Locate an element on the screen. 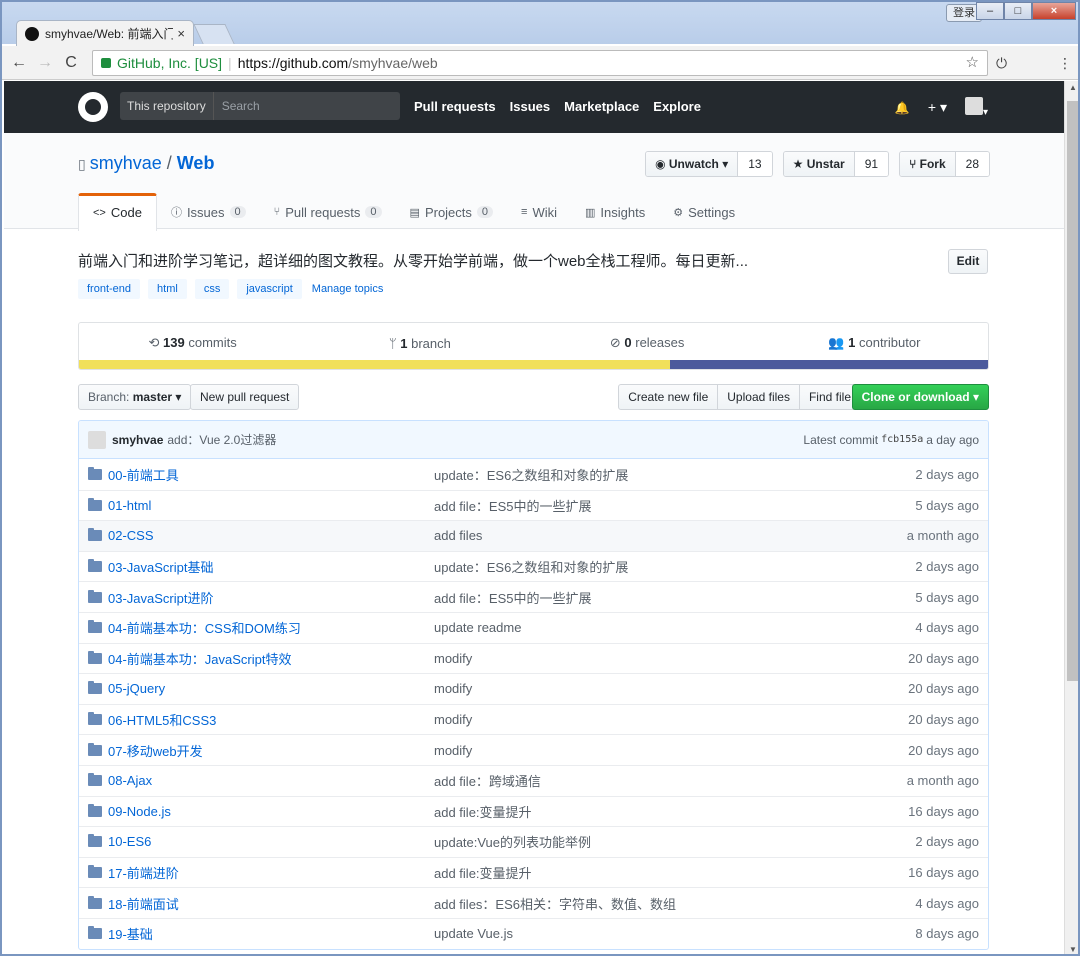  scrollbar-thumb is located at coordinates (1072, 391).